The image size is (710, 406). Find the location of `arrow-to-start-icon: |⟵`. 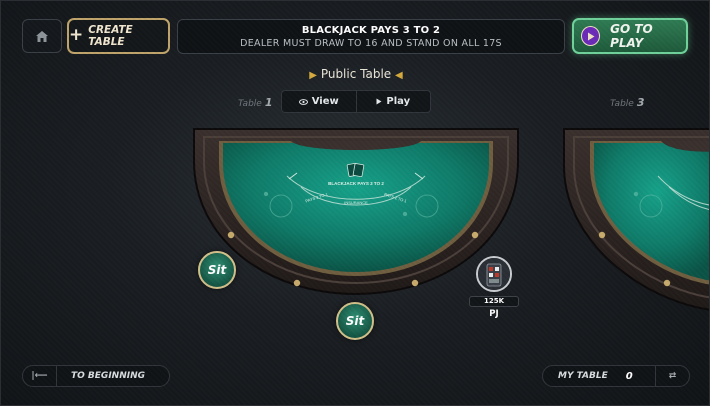

arrow-to-start-icon: |⟵ is located at coordinates (40, 376).